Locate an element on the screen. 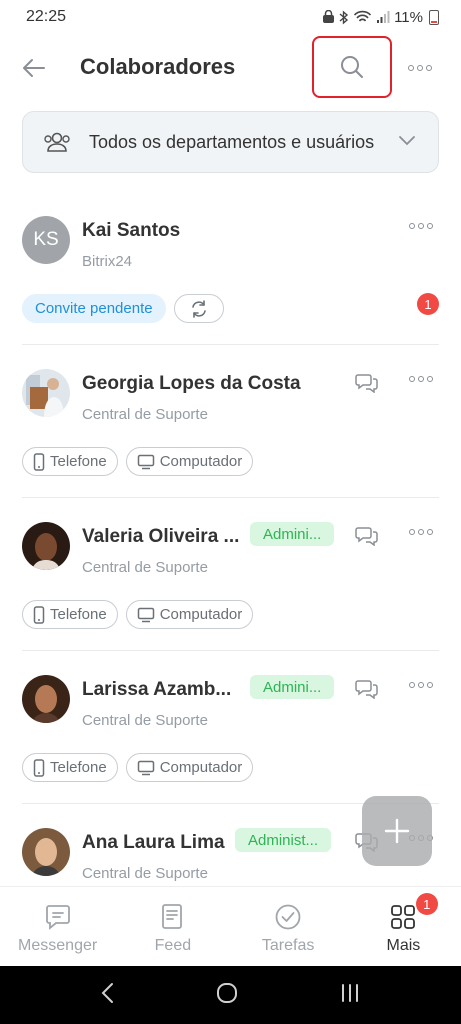 This screenshot has height=1024, width=461. tab-messenger: Messenger is located at coordinates (57, 926).